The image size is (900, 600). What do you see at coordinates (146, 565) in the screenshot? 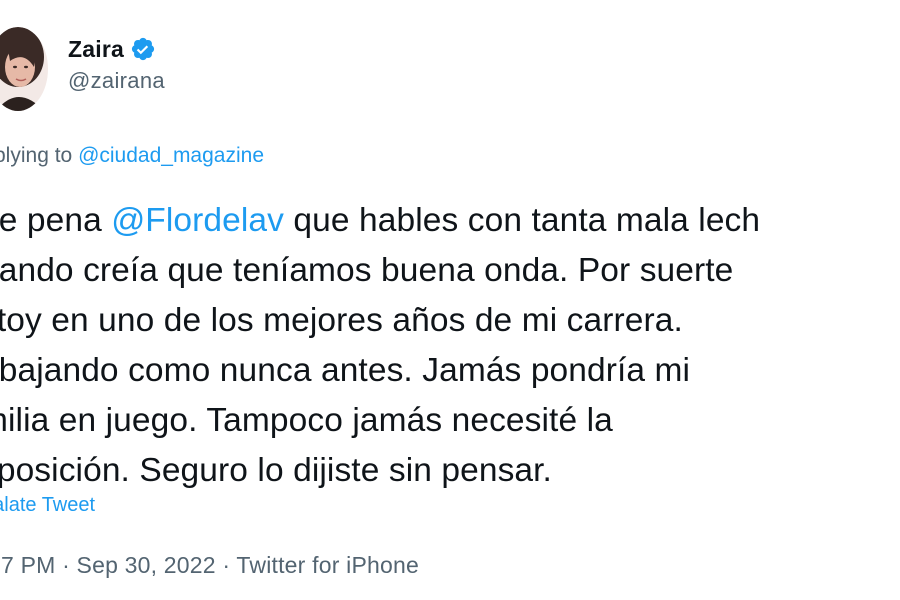
I see `tweet-date-link: Sep 30, 2022` at bounding box center [146, 565].